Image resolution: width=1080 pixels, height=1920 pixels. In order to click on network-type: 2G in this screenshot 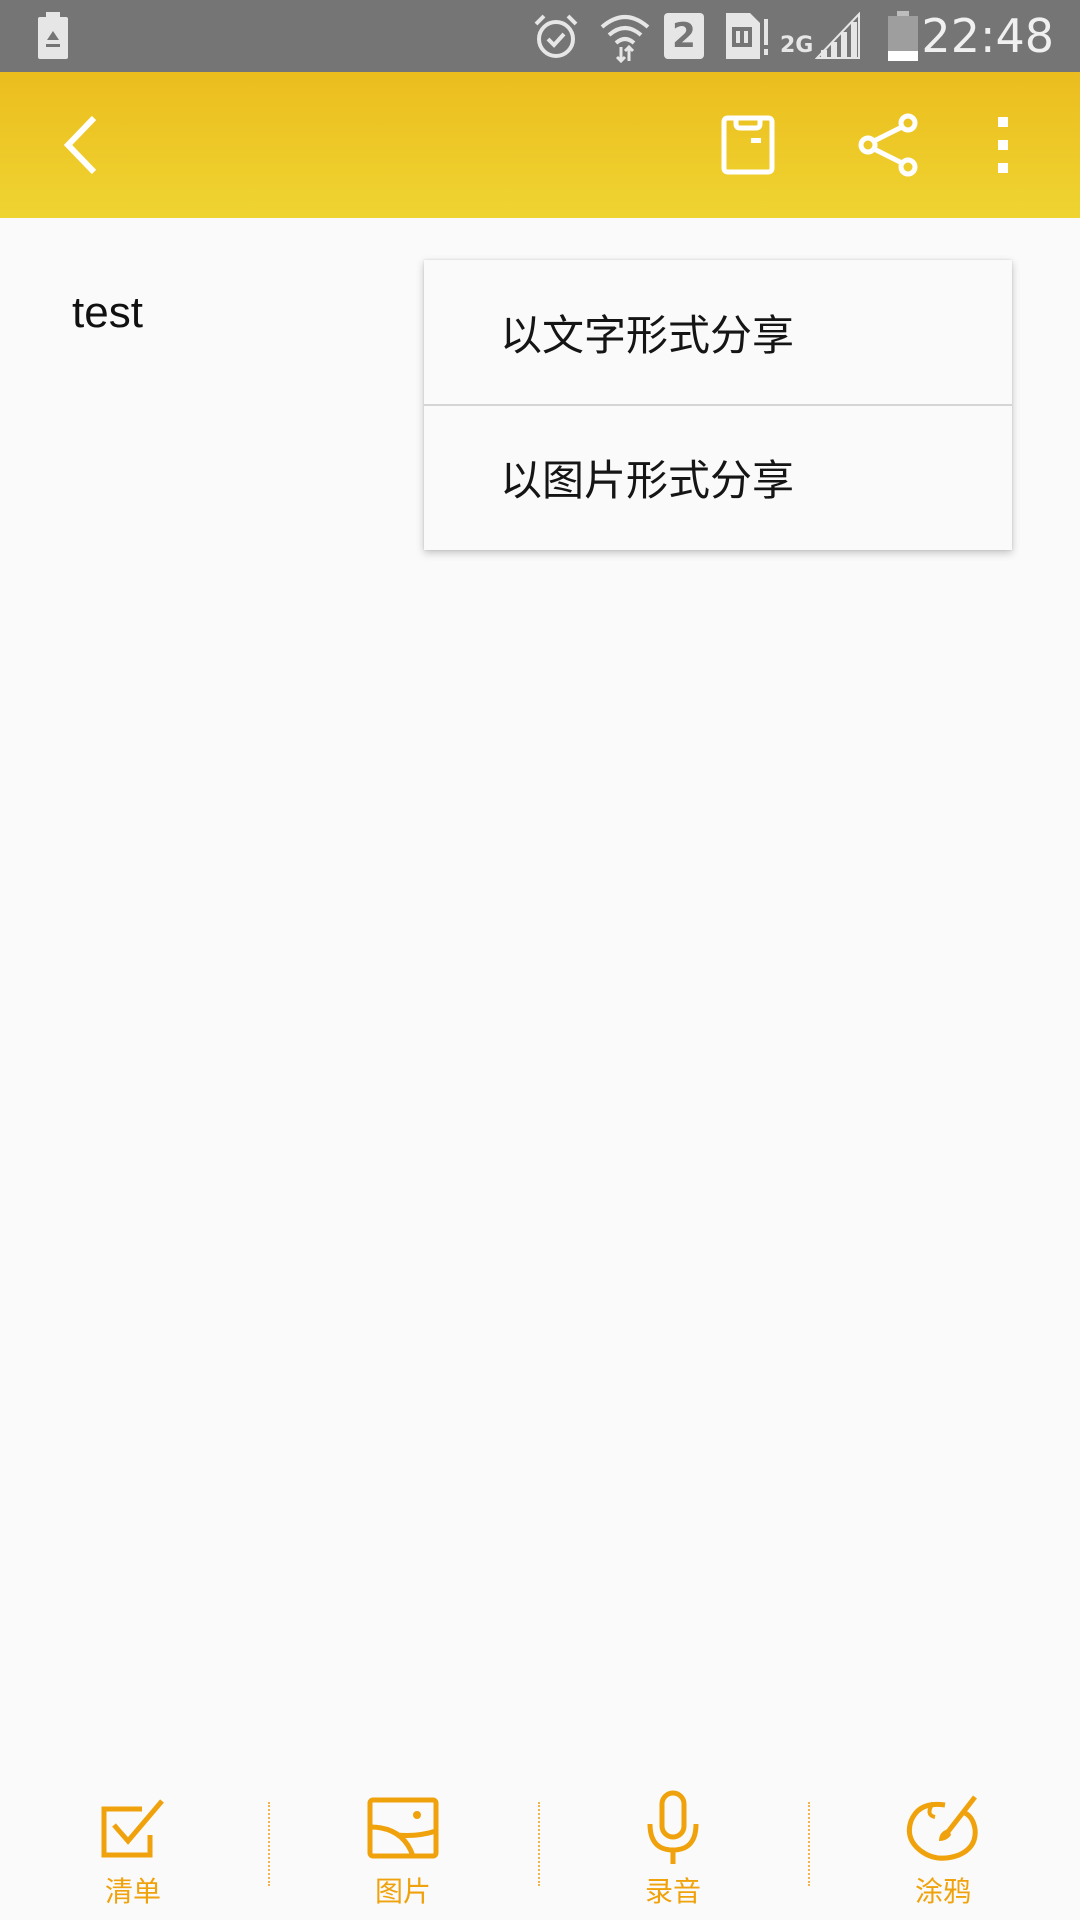, I will do `click(797, 45)`.